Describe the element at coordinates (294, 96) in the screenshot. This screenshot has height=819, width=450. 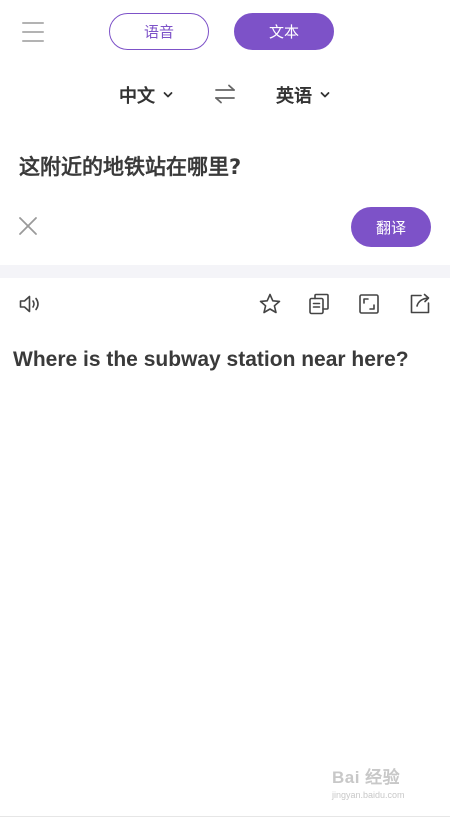
I see `target-language-label: 英语` at that location.